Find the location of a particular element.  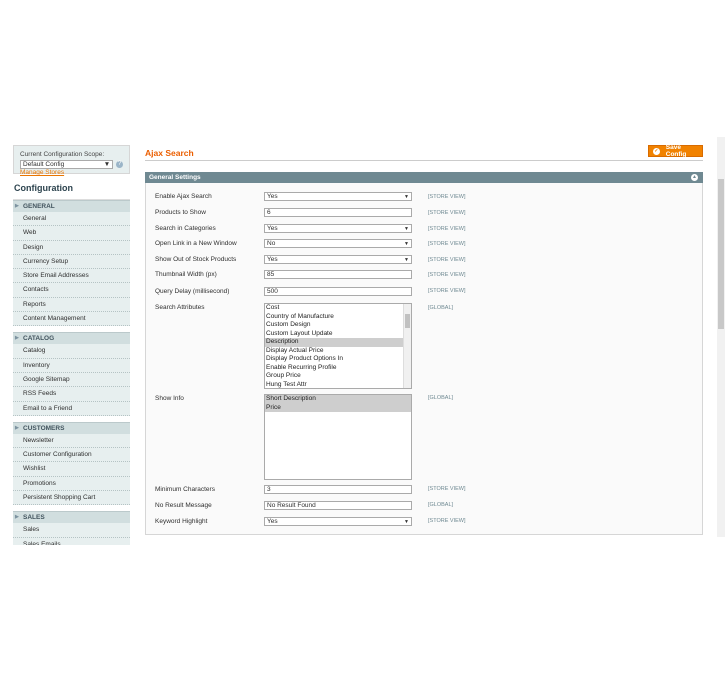

sidebar-item: Design is located at coordinates (71, 247).